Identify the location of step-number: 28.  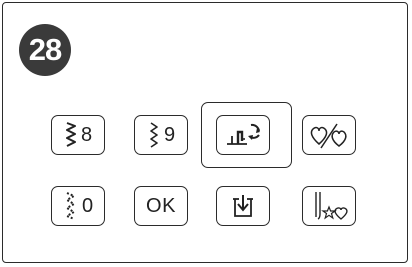
(45, 49).